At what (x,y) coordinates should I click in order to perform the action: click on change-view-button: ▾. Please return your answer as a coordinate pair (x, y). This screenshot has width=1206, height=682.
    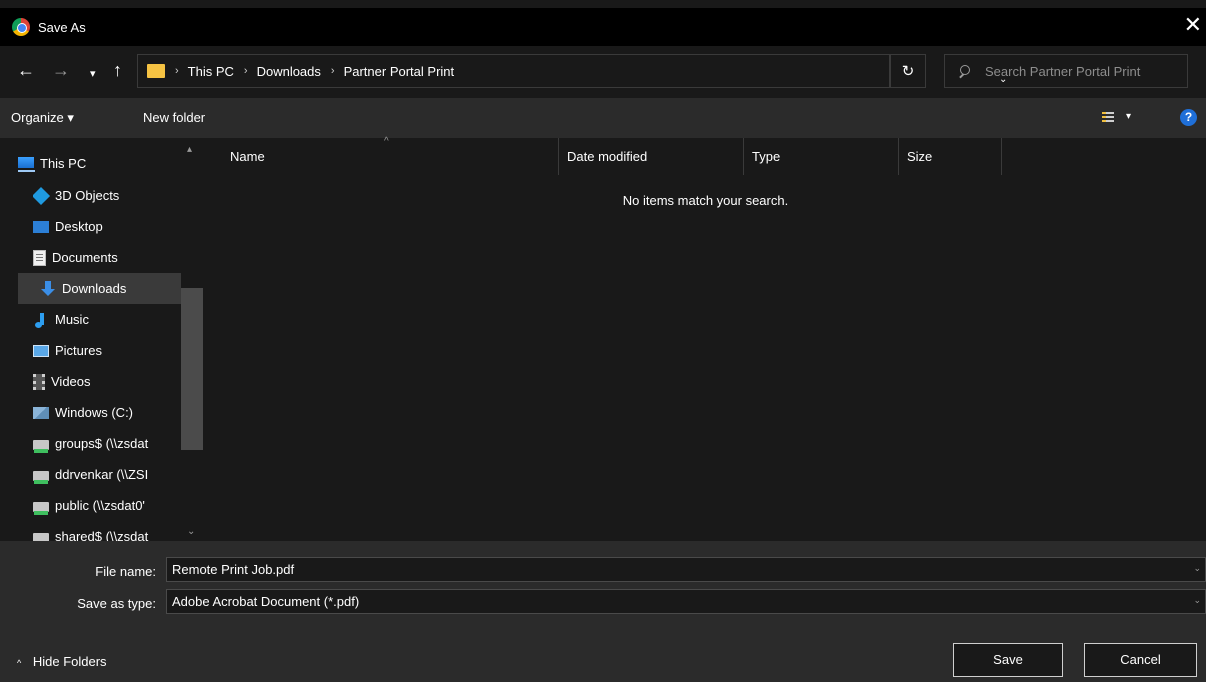
    Looking at the image, I should click on (1120, 119).